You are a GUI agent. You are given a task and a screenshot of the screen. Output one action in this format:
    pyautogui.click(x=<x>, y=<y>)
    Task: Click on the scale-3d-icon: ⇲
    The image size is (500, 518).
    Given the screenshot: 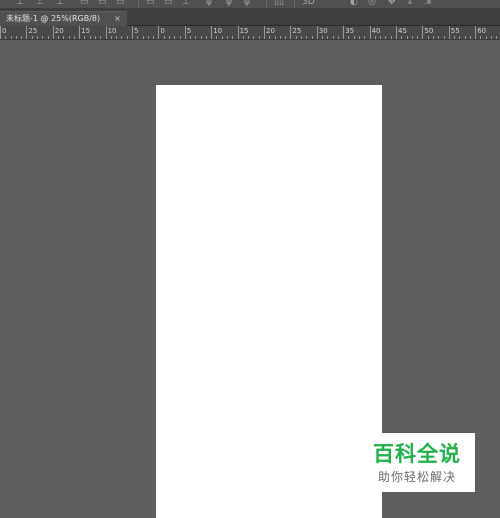 What is the action you would take?
    pyautogui.click(x=428, y=3)
    